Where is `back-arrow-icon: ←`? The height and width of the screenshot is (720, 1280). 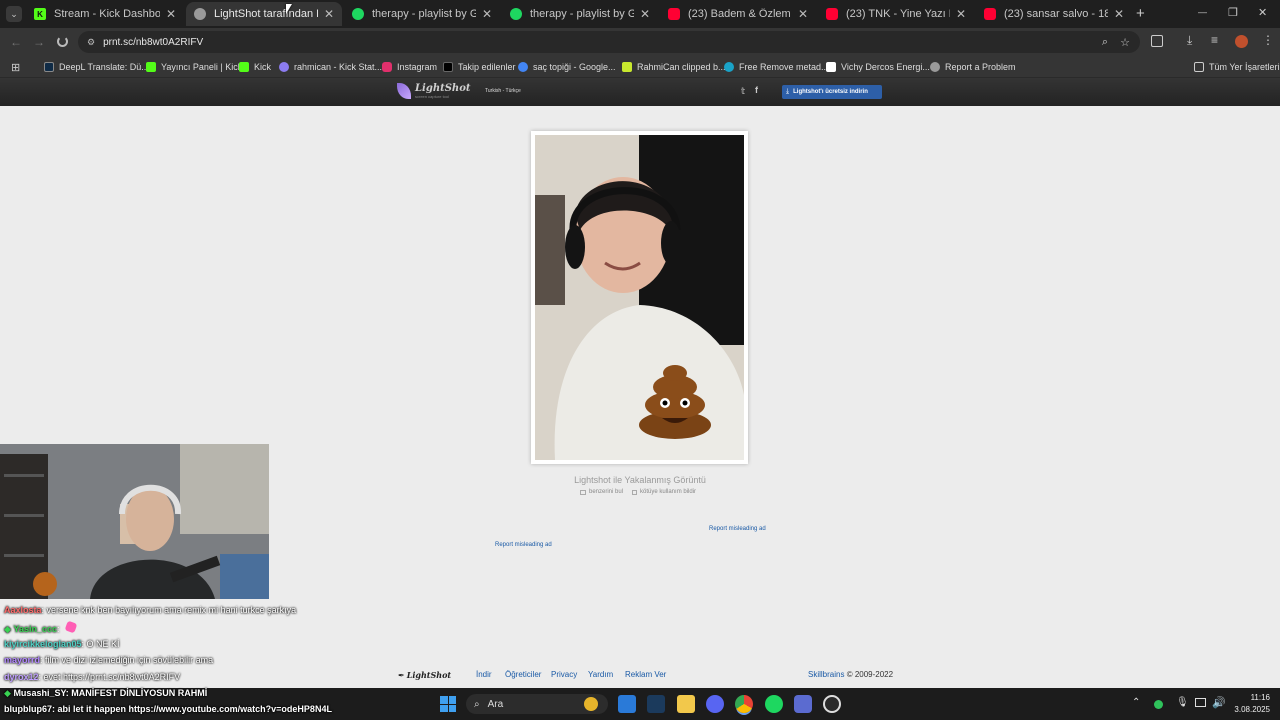
back-arrow-icon: ← is located at coordinates (16, 42).